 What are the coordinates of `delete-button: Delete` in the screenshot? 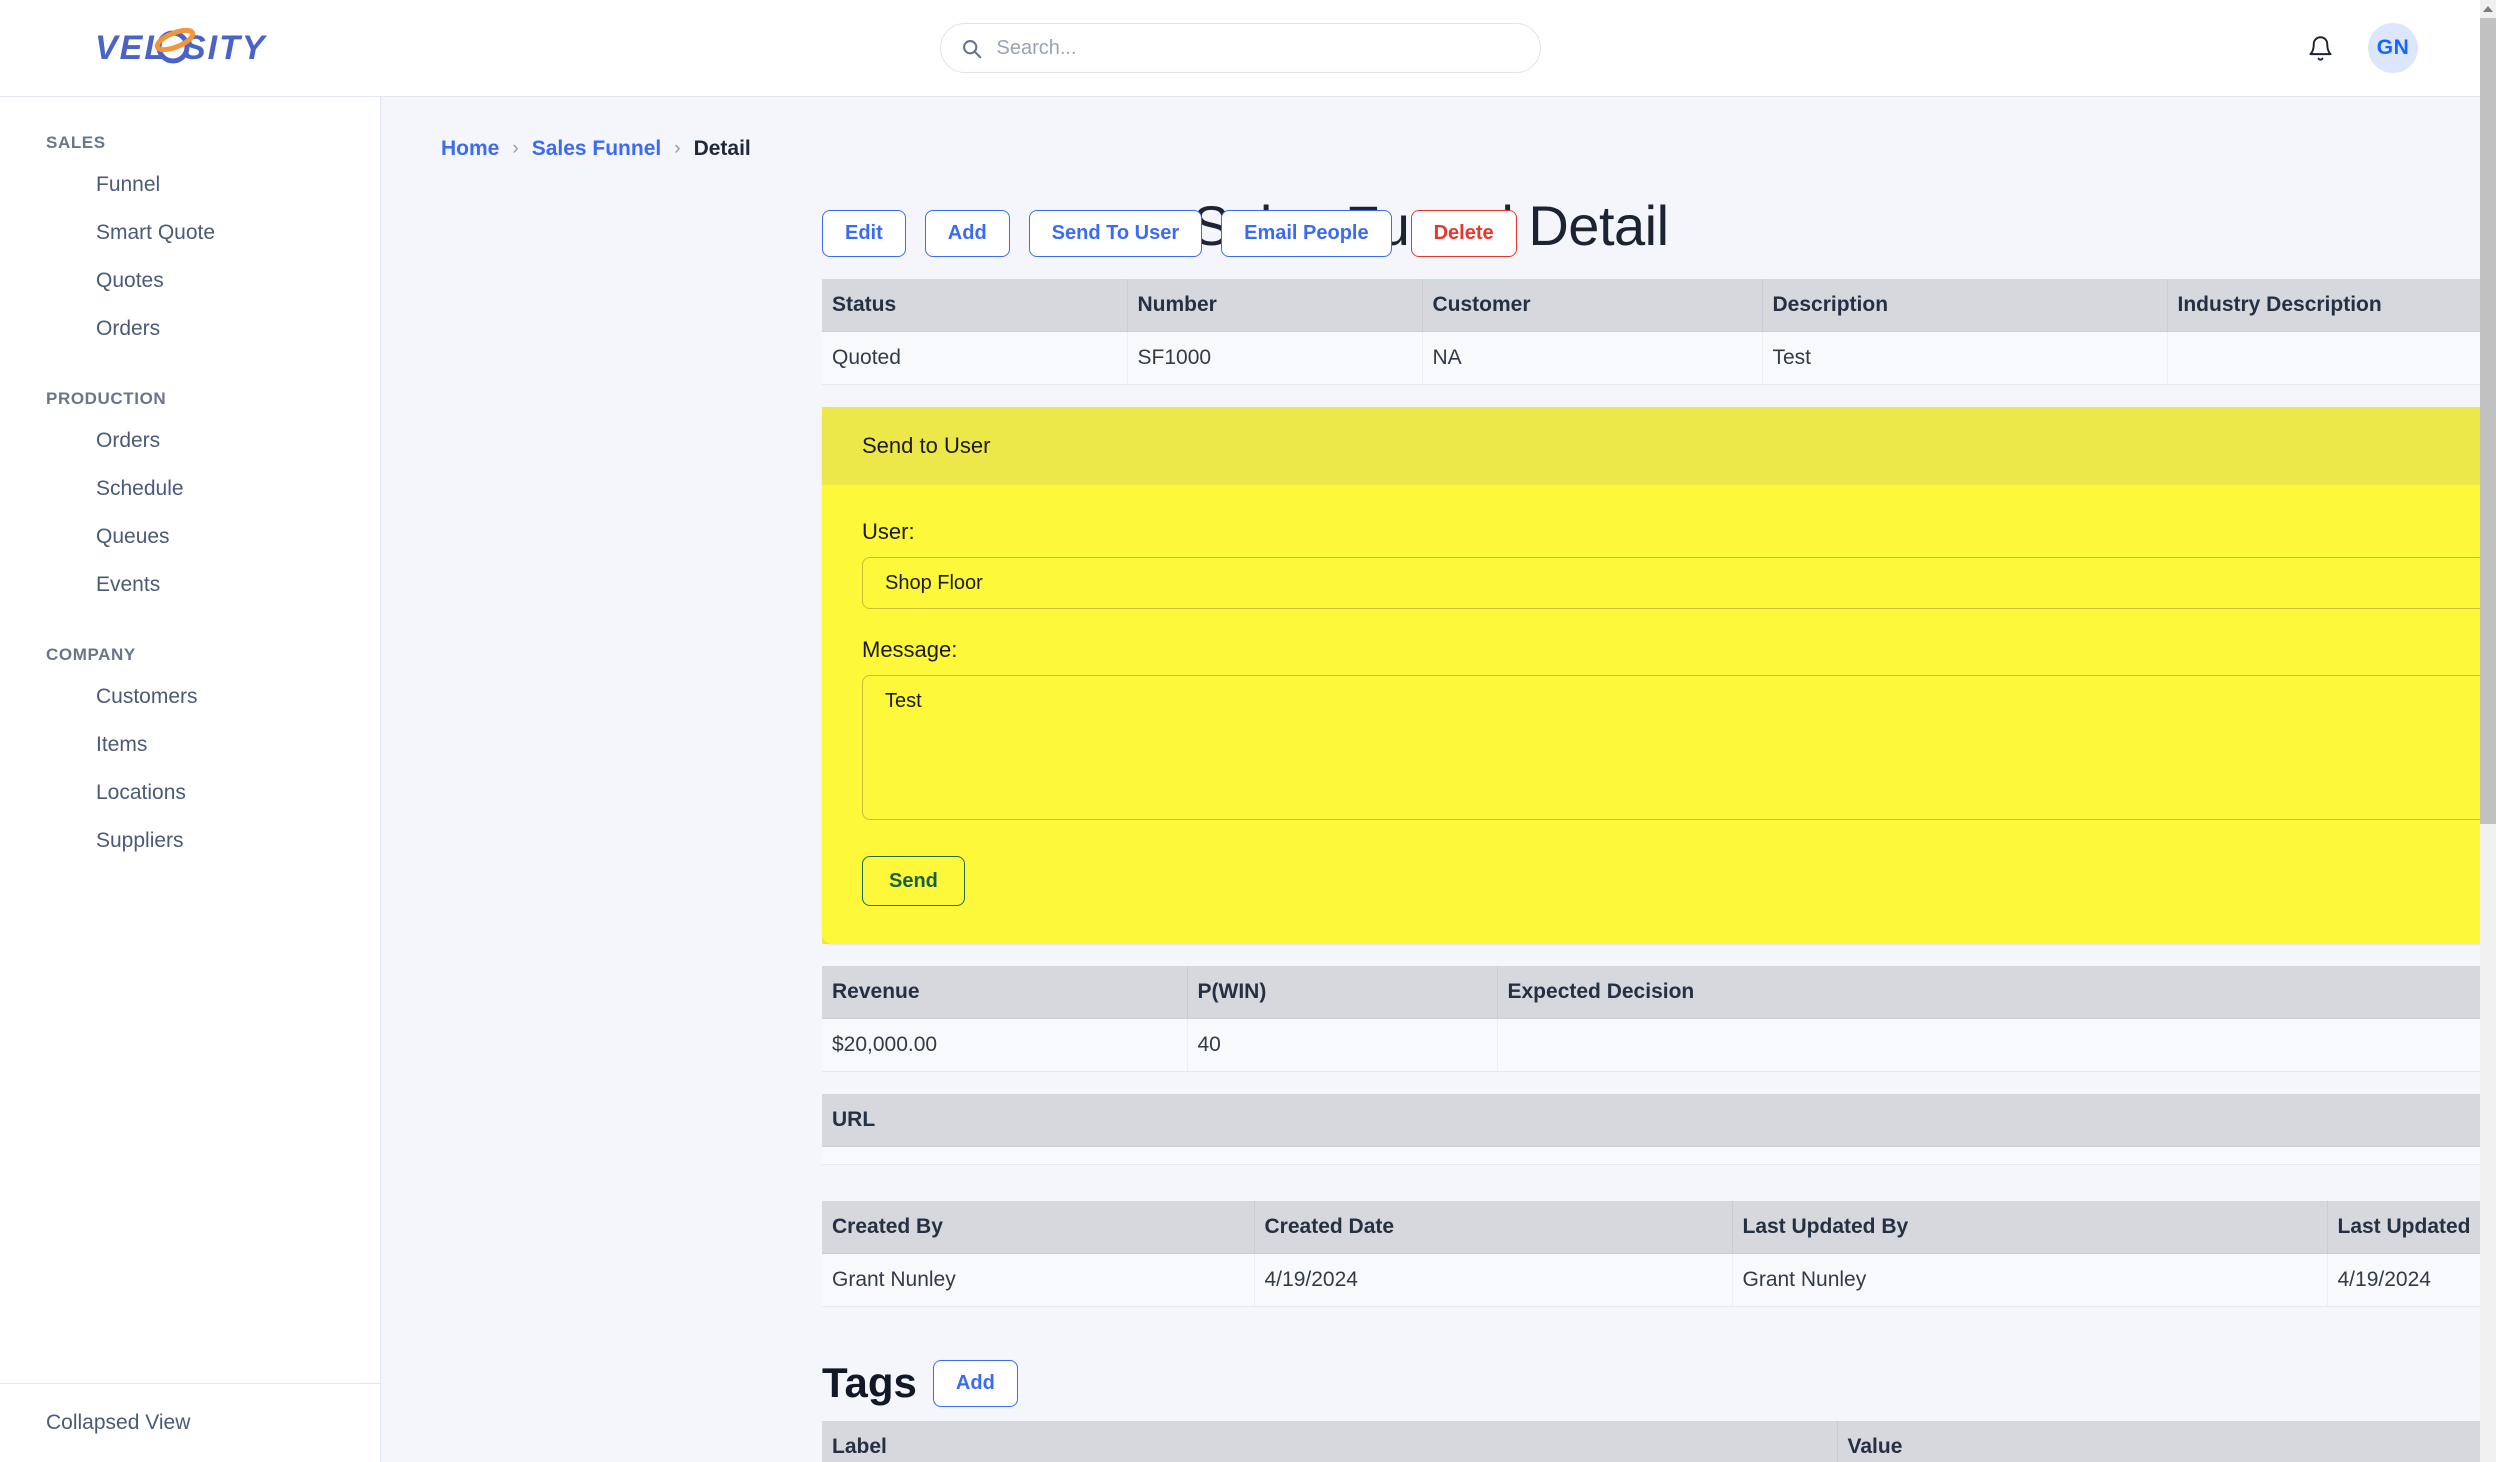 It's located at (1463, 233).